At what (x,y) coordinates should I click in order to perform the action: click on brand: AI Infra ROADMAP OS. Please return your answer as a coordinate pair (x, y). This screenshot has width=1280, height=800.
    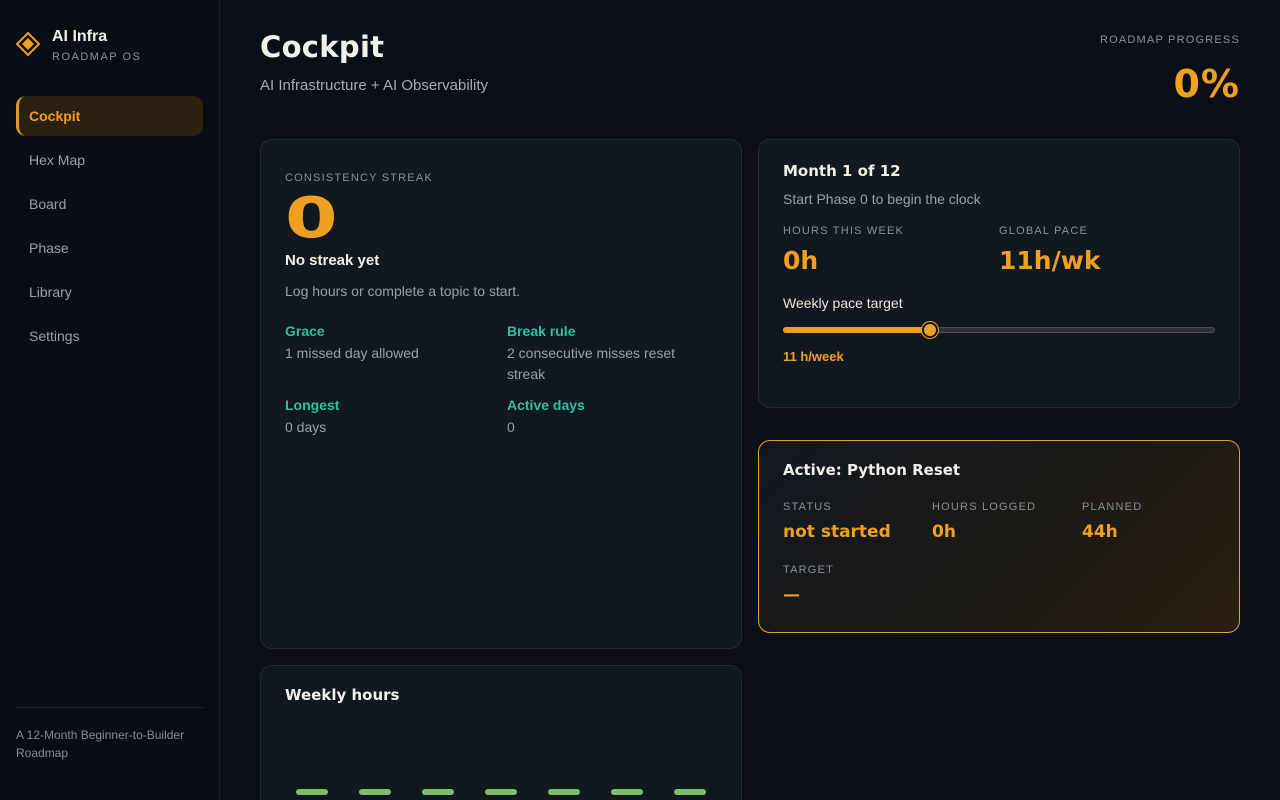
    Looking at the image, I should click on (109, 31).